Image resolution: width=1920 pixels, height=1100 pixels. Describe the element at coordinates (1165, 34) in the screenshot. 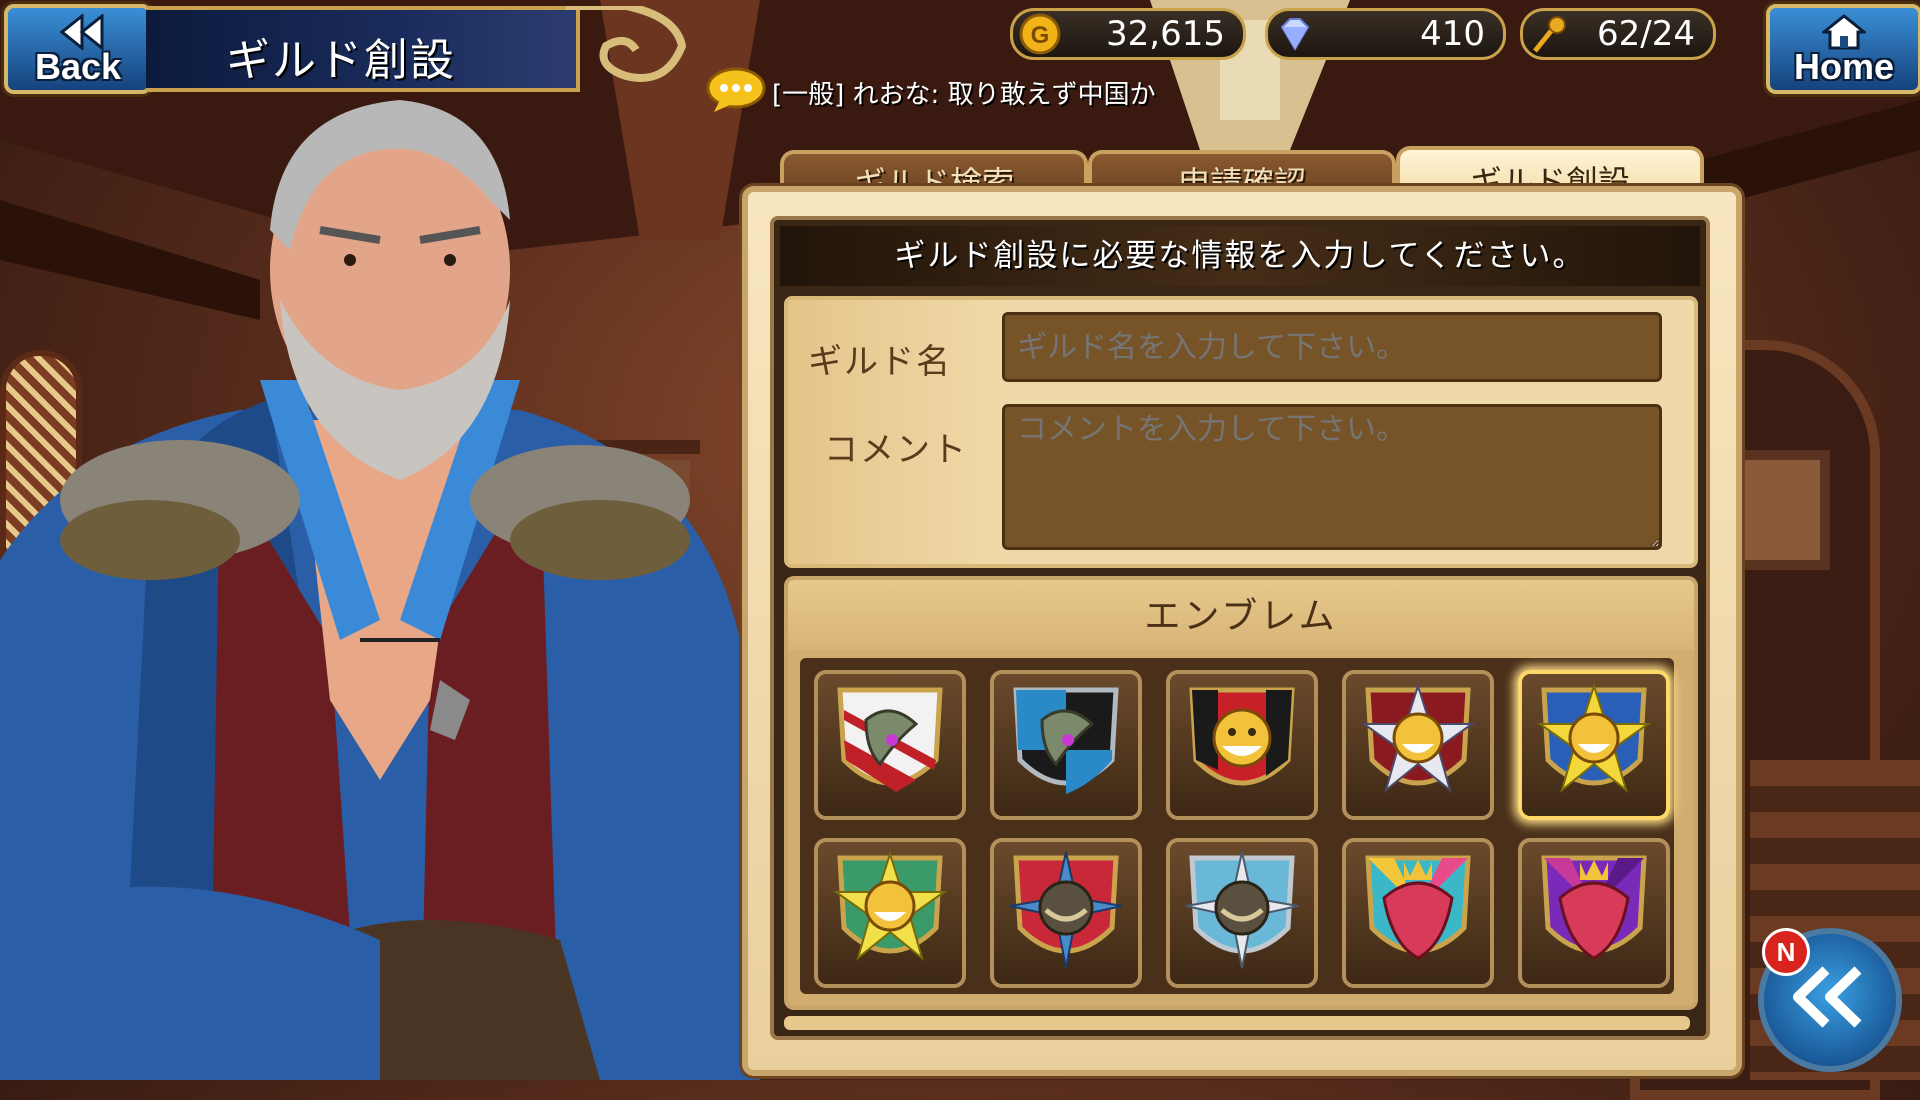

I see `gold-value: 32,615` at that location.